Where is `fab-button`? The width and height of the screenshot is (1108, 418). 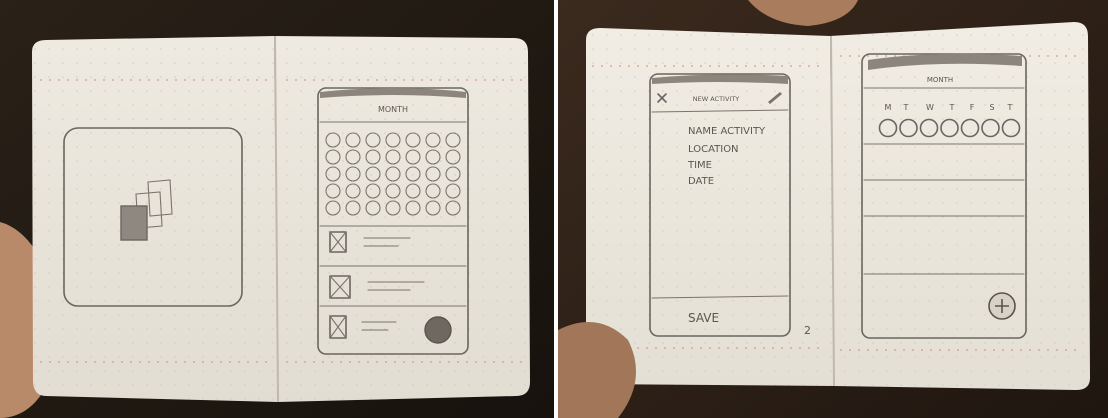
fab-button is located at coordinates (438, 330).